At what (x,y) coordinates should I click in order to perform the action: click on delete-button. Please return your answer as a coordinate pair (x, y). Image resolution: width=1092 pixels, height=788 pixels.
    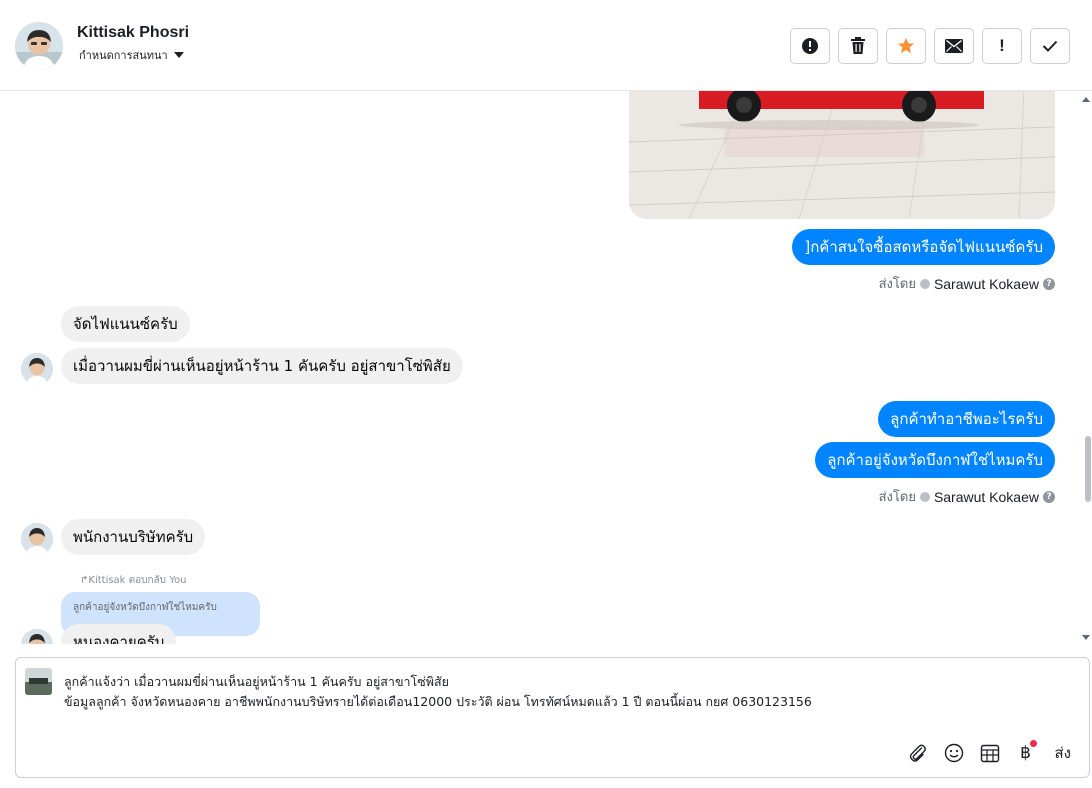
    Looking at the image, I should click on (858, 46).